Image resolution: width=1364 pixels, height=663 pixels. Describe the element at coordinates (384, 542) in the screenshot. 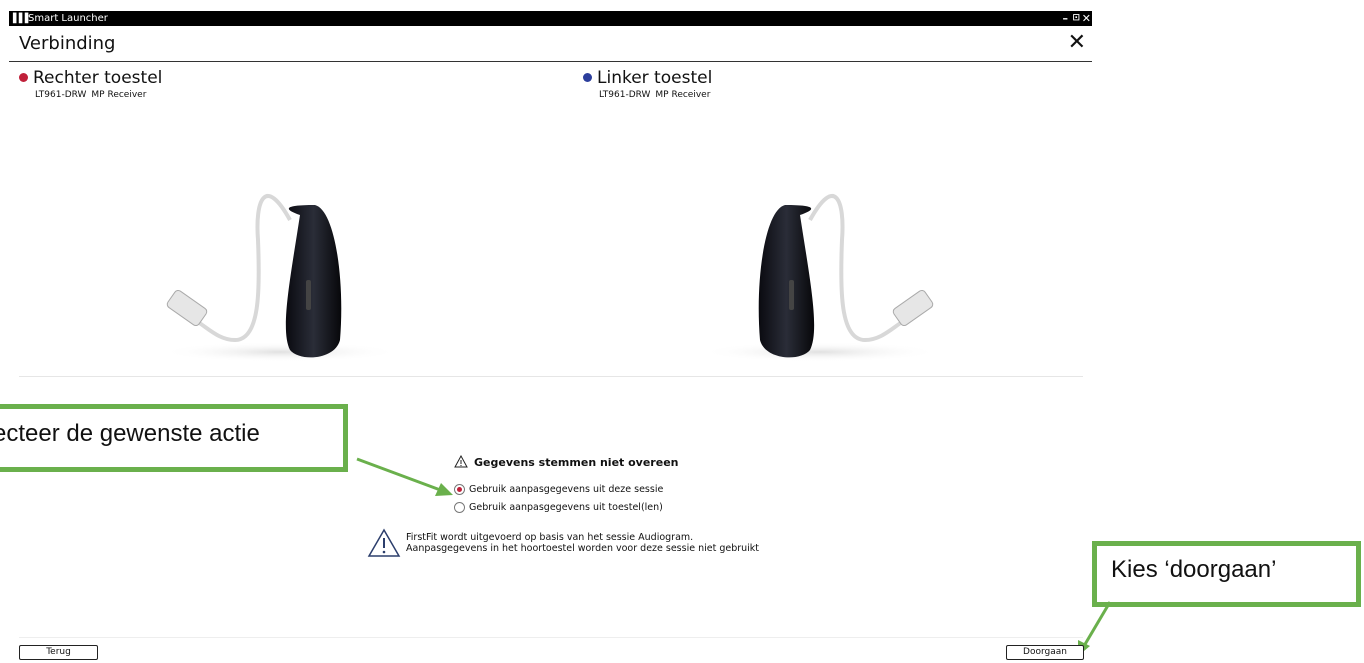

I see `info-warning-icon` at that location.